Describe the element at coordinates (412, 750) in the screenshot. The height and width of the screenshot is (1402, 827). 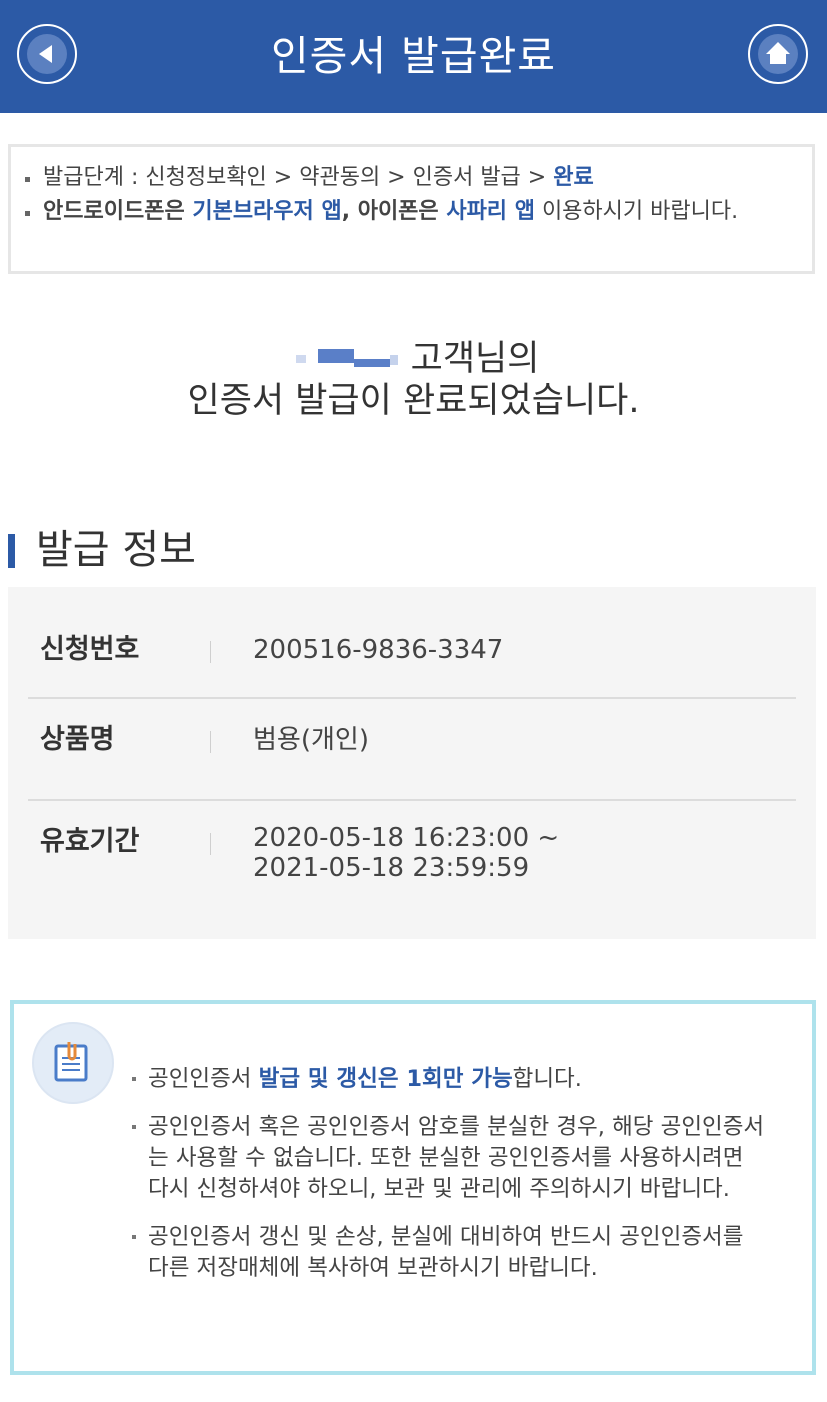
I see `table-row: 상품명 범용(개인)` at that location.